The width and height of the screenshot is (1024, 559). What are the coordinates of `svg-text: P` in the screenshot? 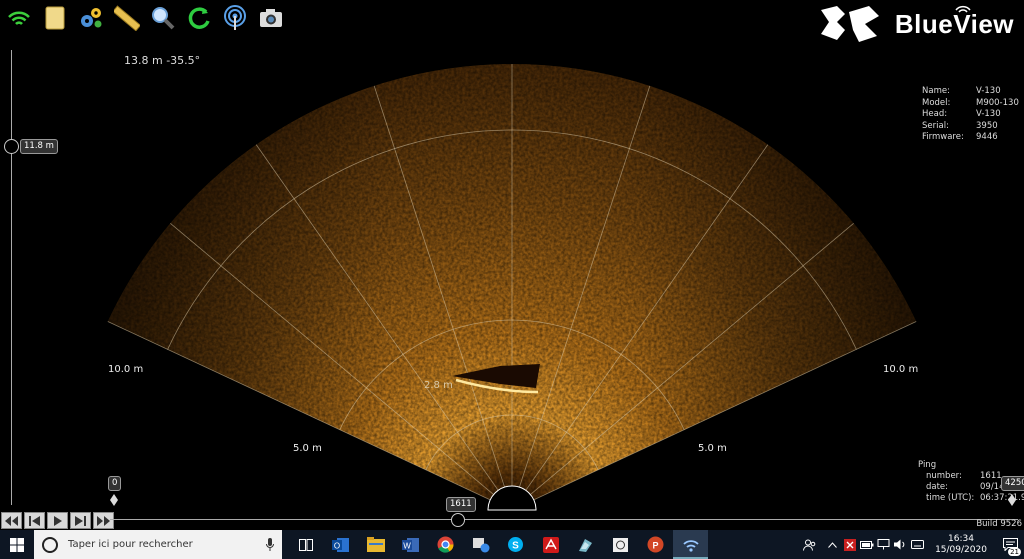 It's located at (655, 546).